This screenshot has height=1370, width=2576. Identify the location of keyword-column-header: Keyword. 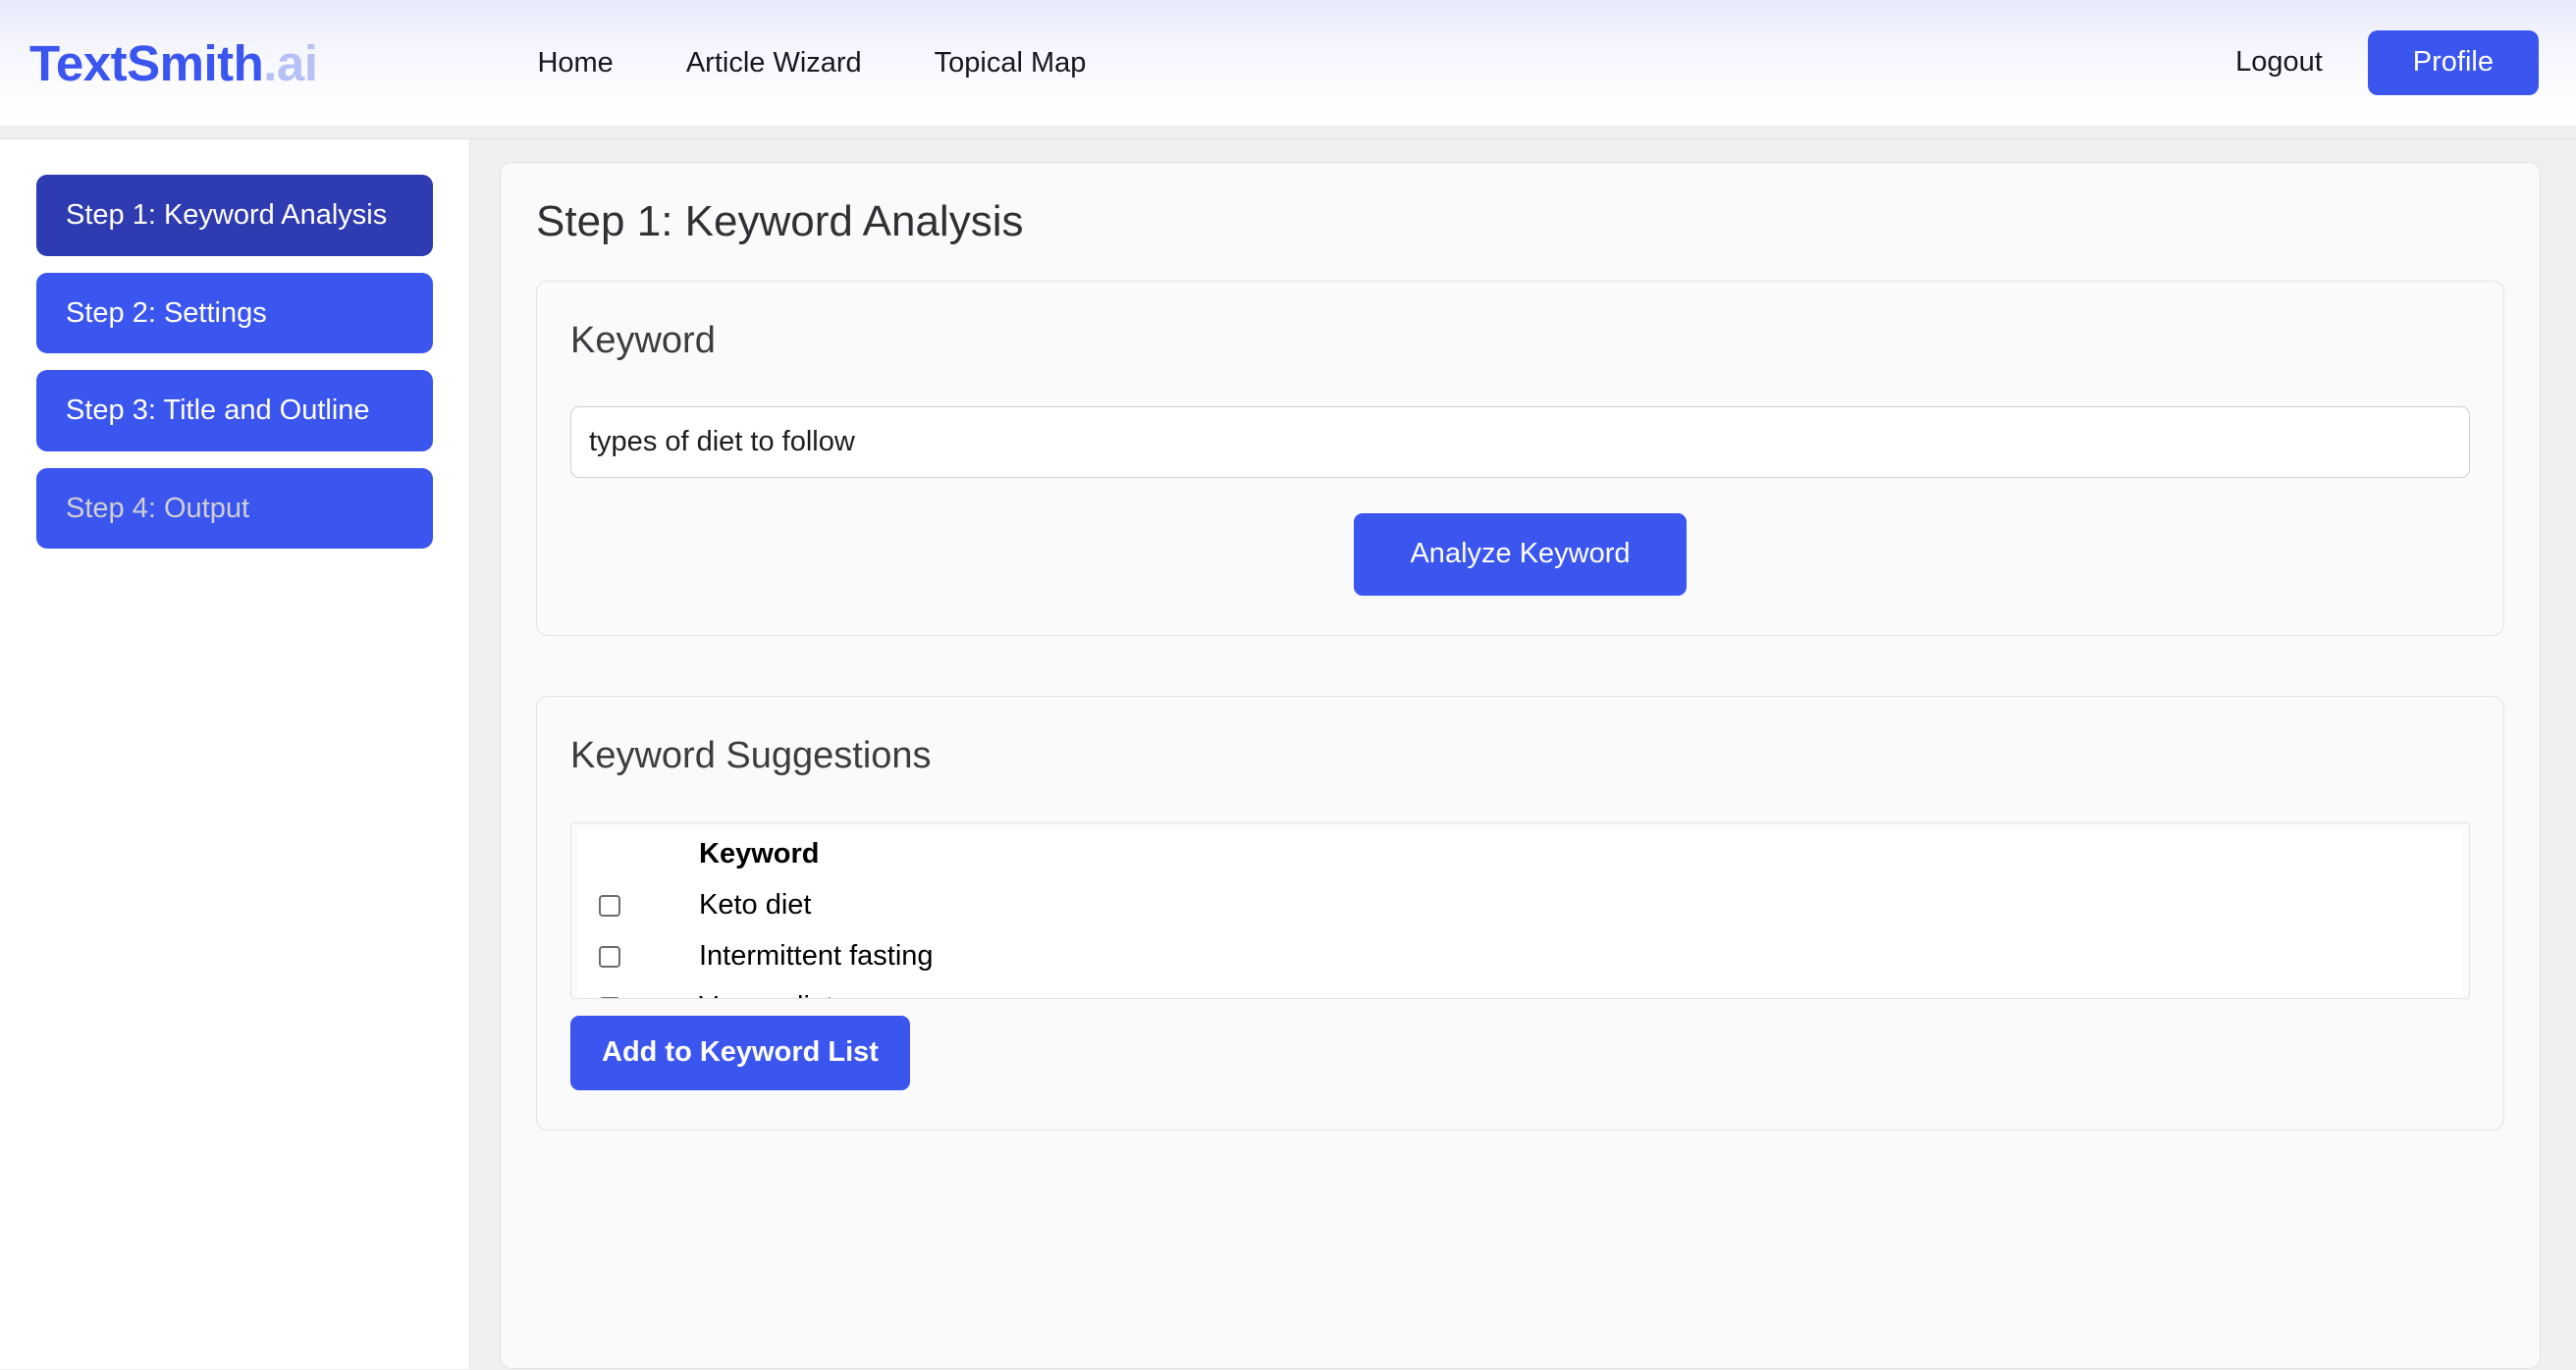
(759, 854).